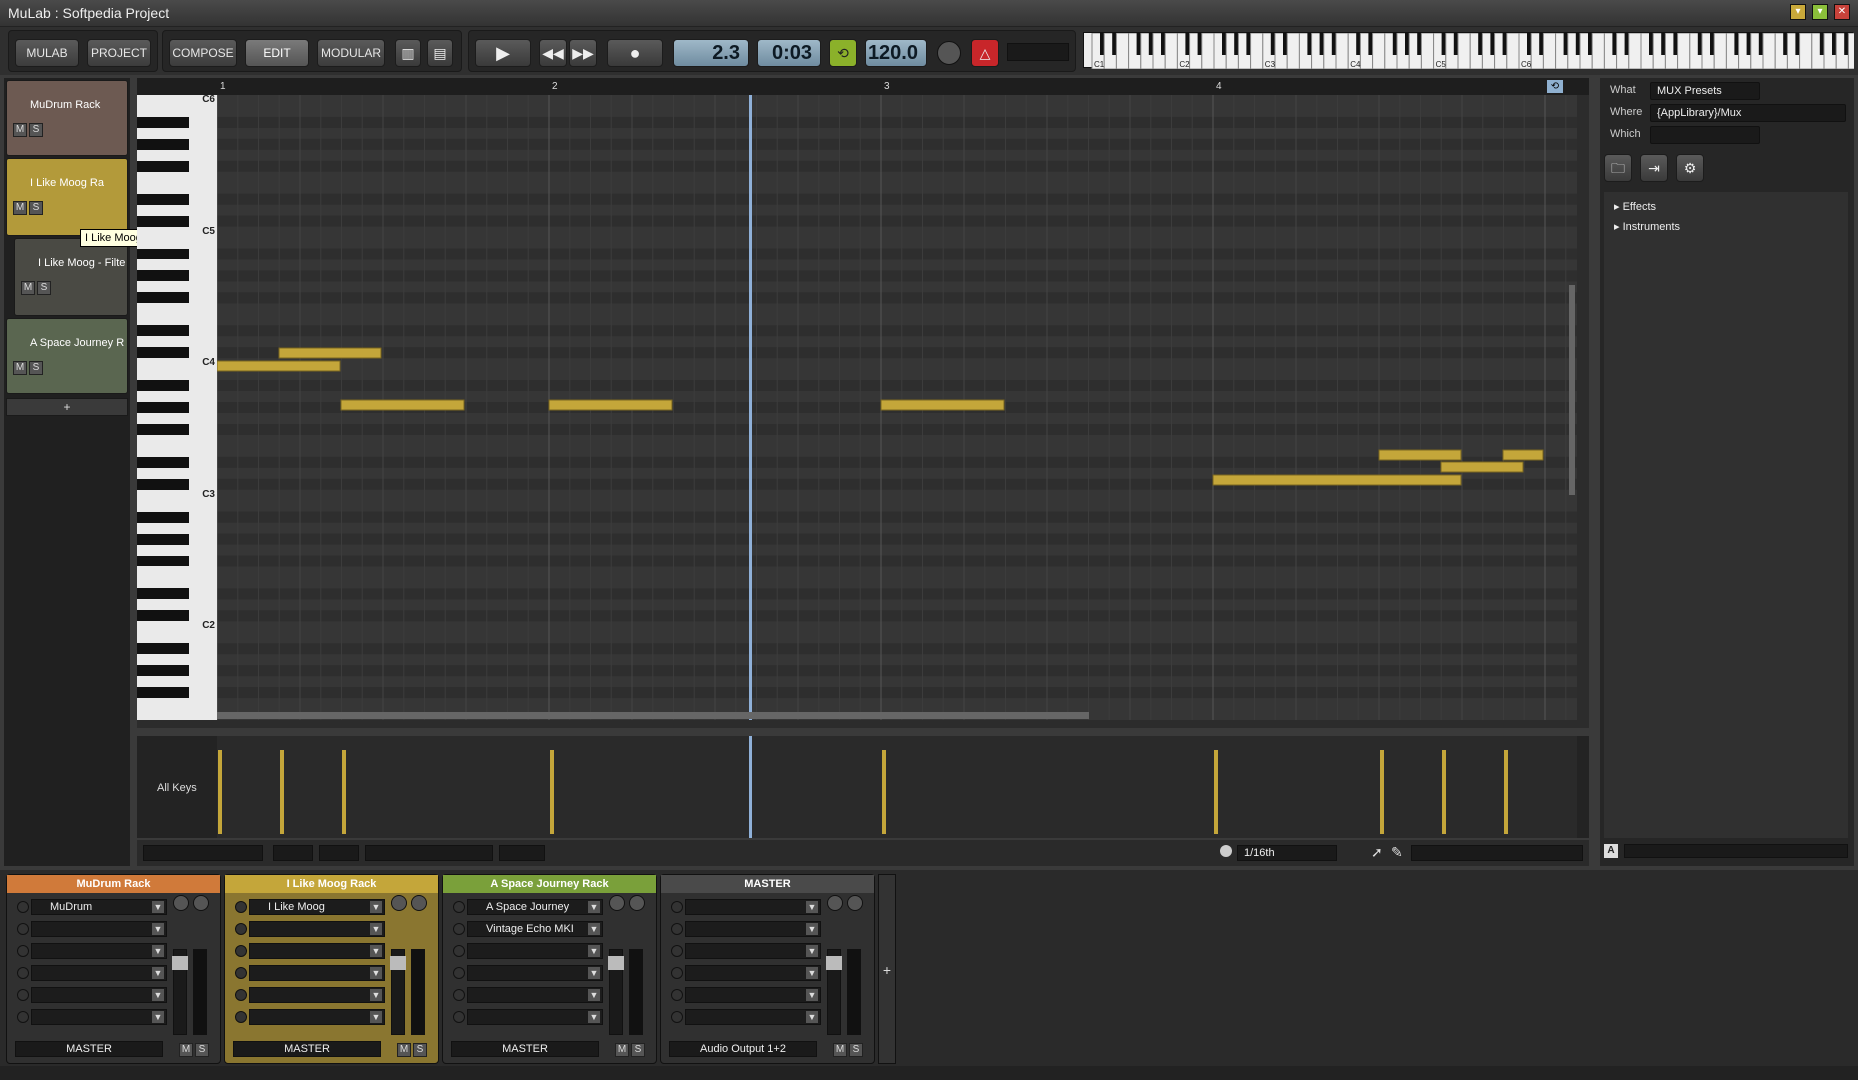 The width and height of the screenshot is (1858, 1080). What do you see at coordinates (1705, 135) in the screenshot?
I see `which-field` at bounding box center [1705, 135].